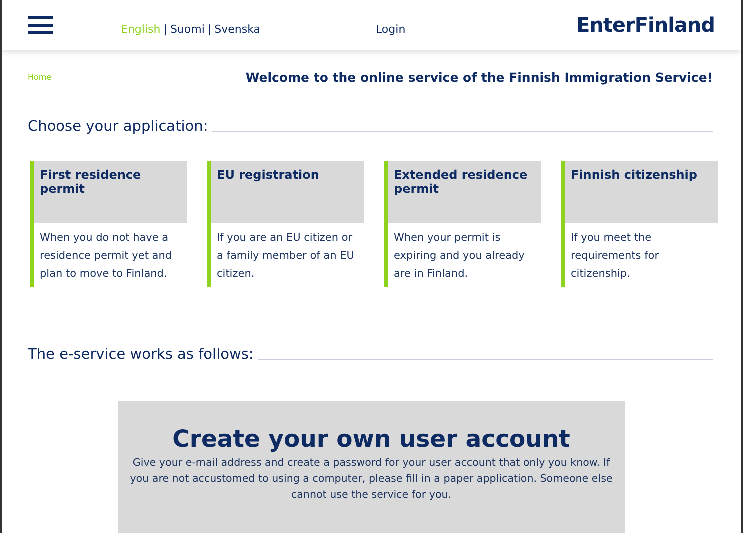 Image resolution: width=743 pixels, height=533 pixels. Describe the element at coordinates (479, 77) in the screenshot. I see `welcome-heading: Welcome to the online service of the Finnish Immigration Service!` at that location.